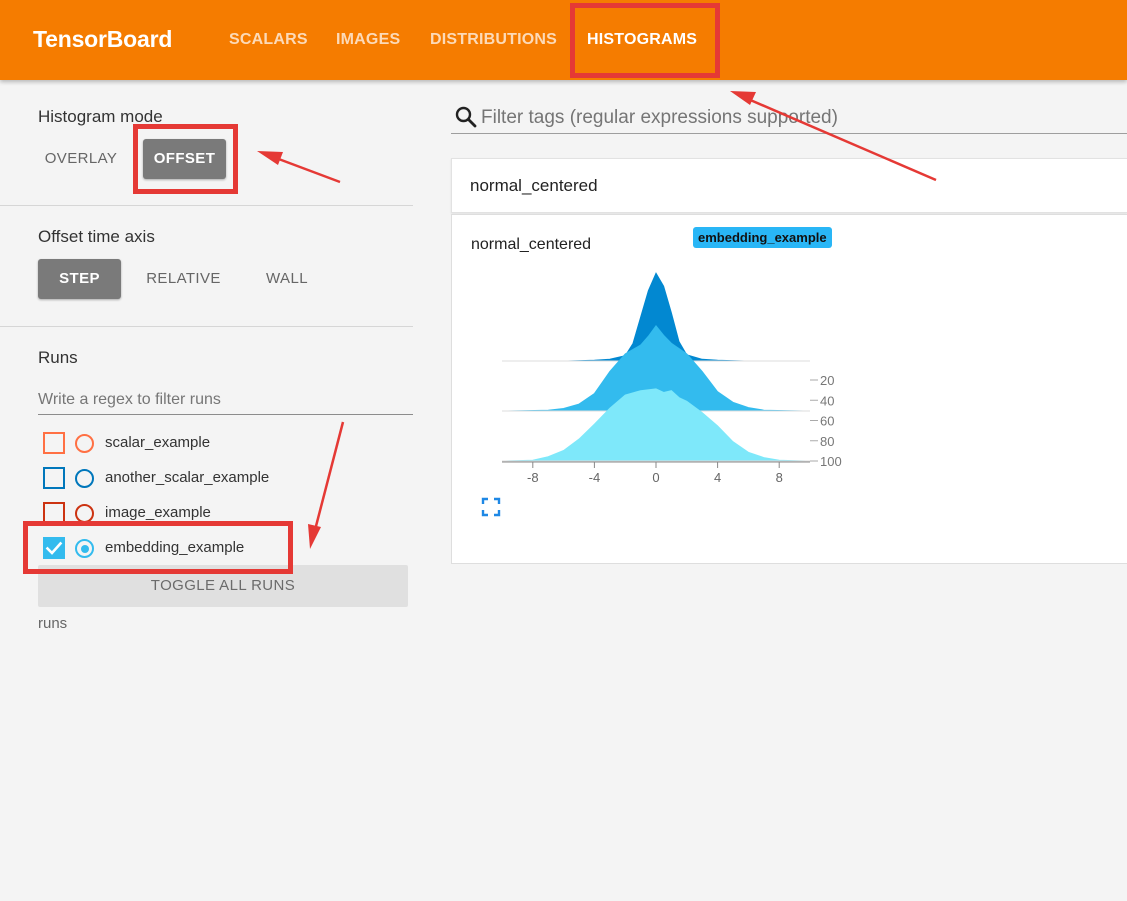  What do you see at coordinates (827, 421) in the screenshot?
I see `y-axis-tick-label: 60` at bounding box center [827, 421].